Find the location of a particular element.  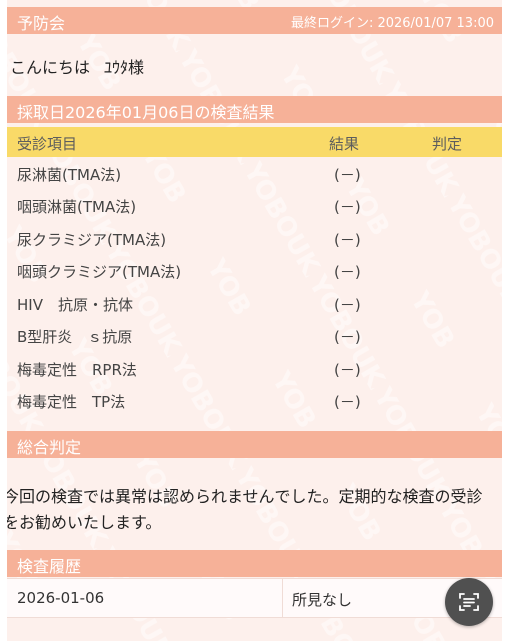

history-section-title: 検査履歴 is located at coordinates (49, 566).